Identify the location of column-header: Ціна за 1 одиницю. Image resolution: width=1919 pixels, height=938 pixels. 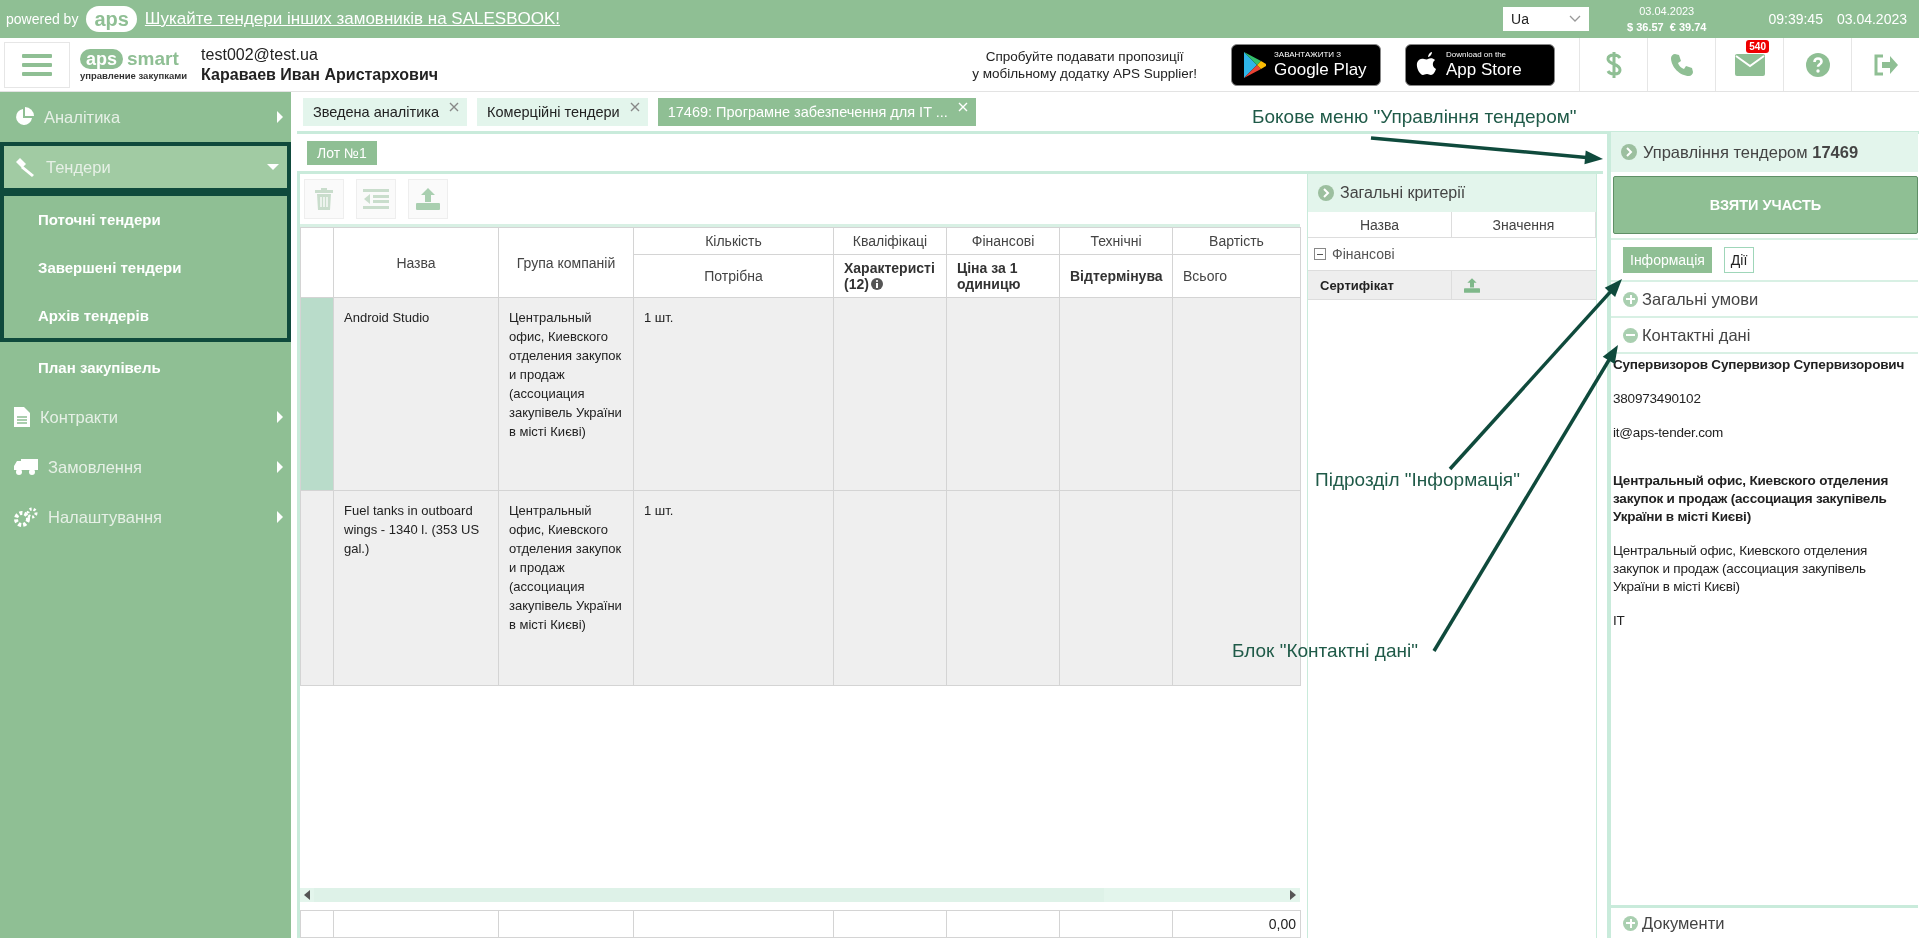
(1003, 276).